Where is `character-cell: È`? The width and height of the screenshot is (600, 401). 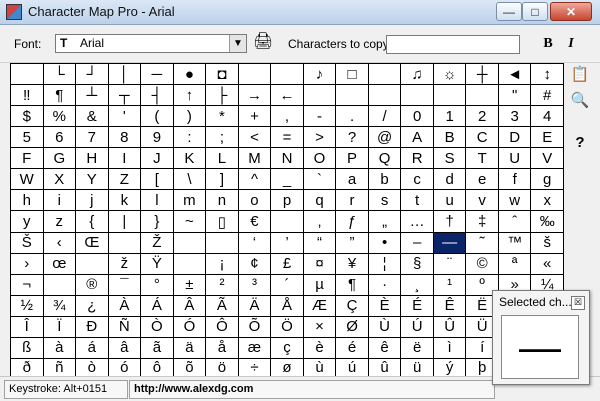
character-cell: È is located at coordinates (385, 306).